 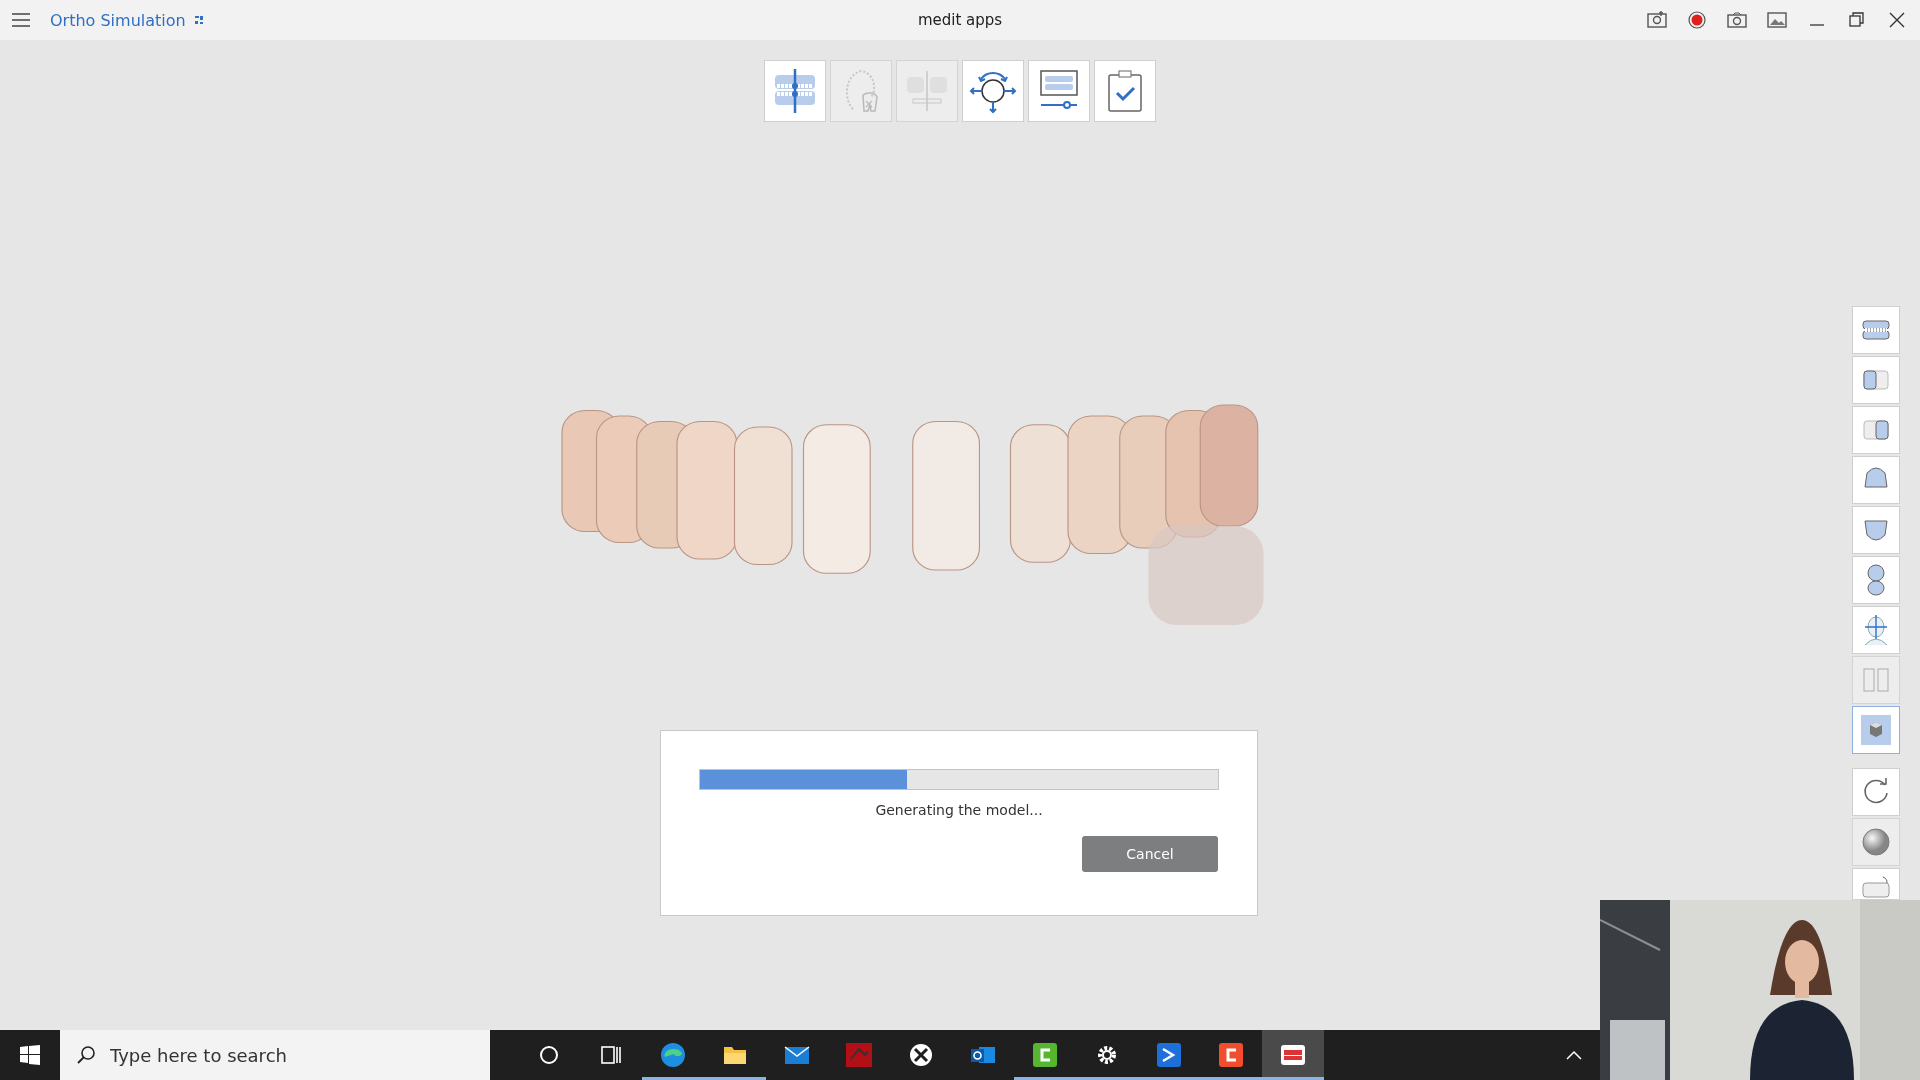 I want to click on app-title: Ortho Simulation, so click(x=118, y=20).